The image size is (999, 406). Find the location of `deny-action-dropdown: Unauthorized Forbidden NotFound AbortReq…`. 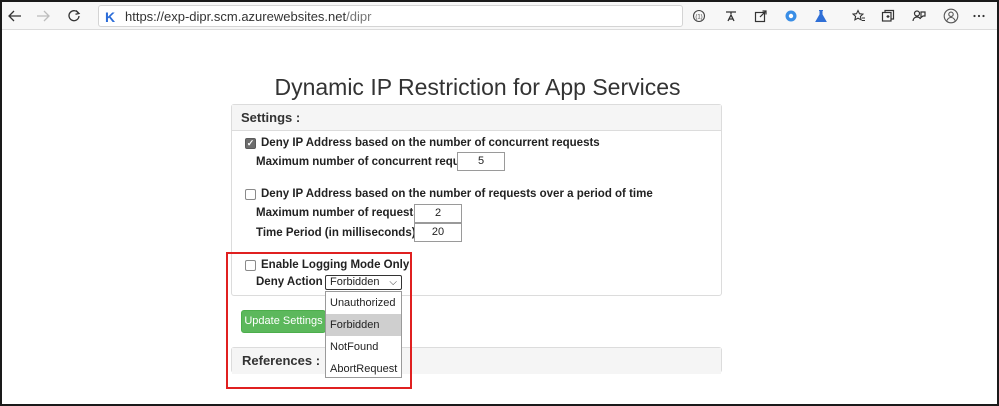

deny-action-dropdown: Unauthorized Forbidden NotFound AbortReq… is located at coordinates (363, 334).